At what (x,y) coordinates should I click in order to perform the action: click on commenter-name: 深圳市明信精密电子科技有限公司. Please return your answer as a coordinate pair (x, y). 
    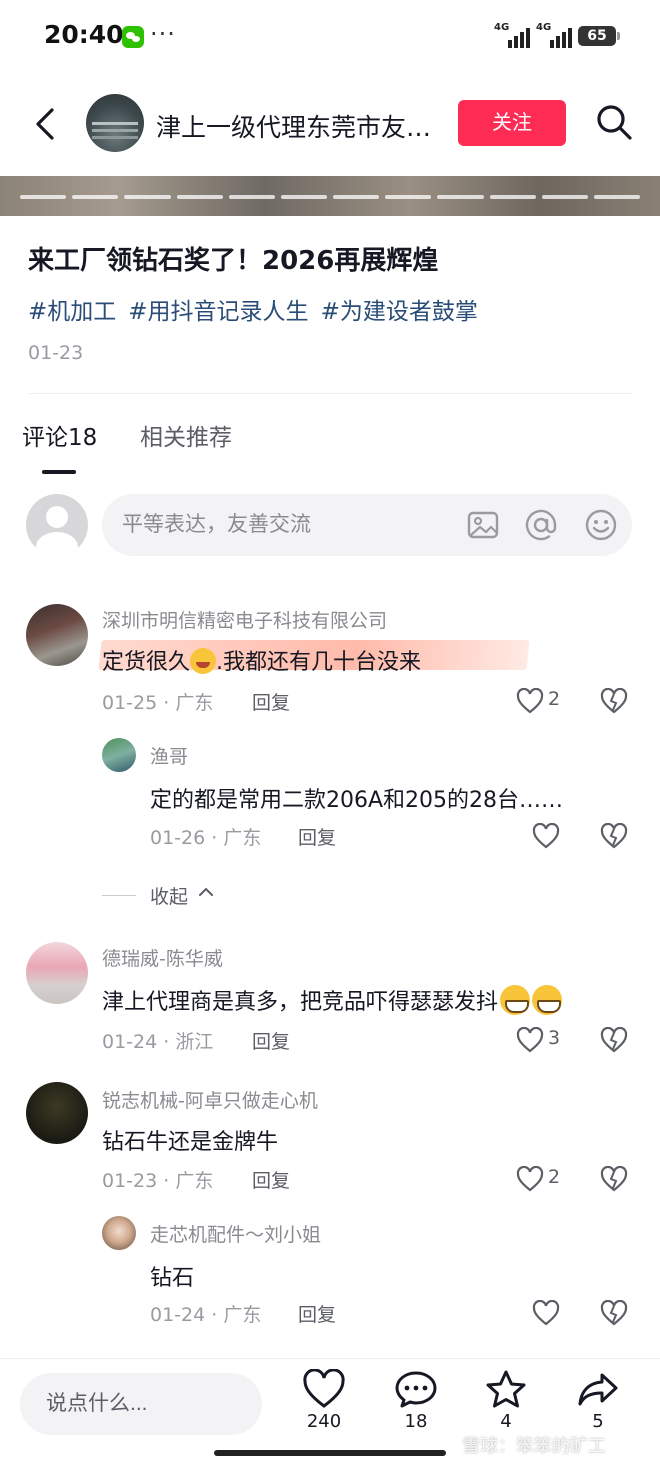
    Looking at the image, I should click on (244, 619).